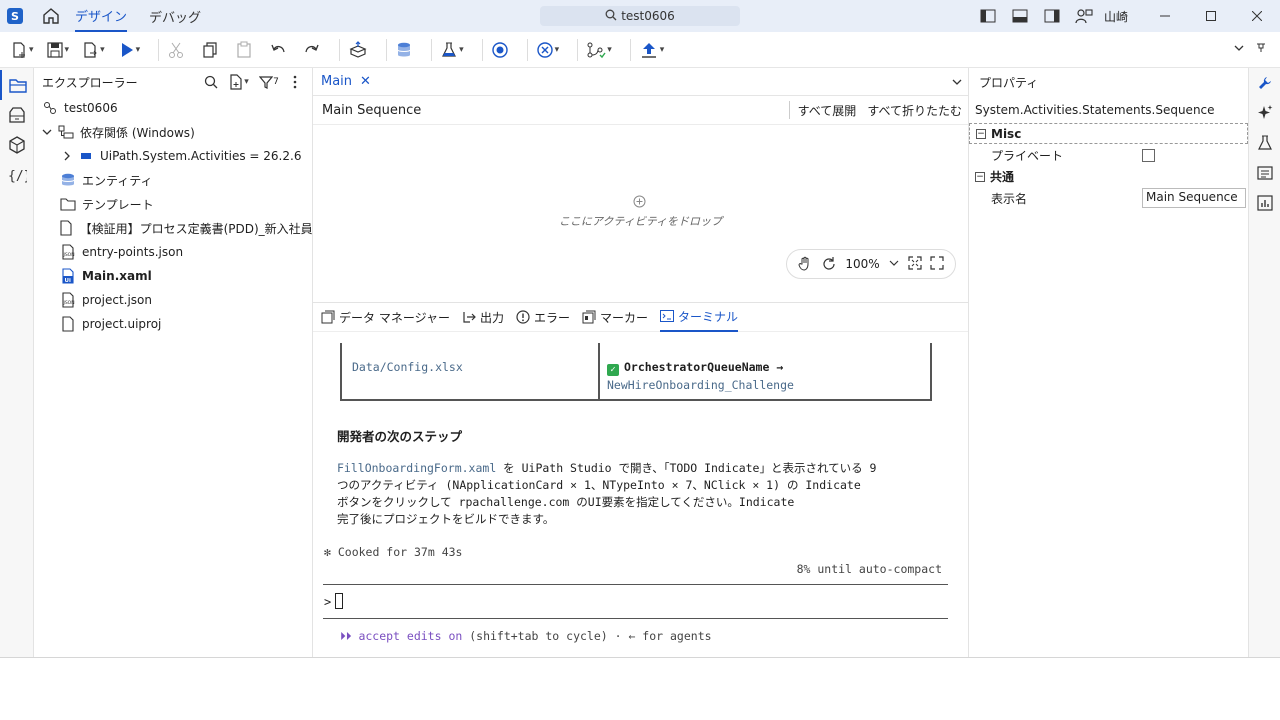 This screenshot has width=1280, height=720. What do you see at coordinates (483, 317) in the screenshot?
I see `tab-output: 出力` at bounding box center [483, 317].